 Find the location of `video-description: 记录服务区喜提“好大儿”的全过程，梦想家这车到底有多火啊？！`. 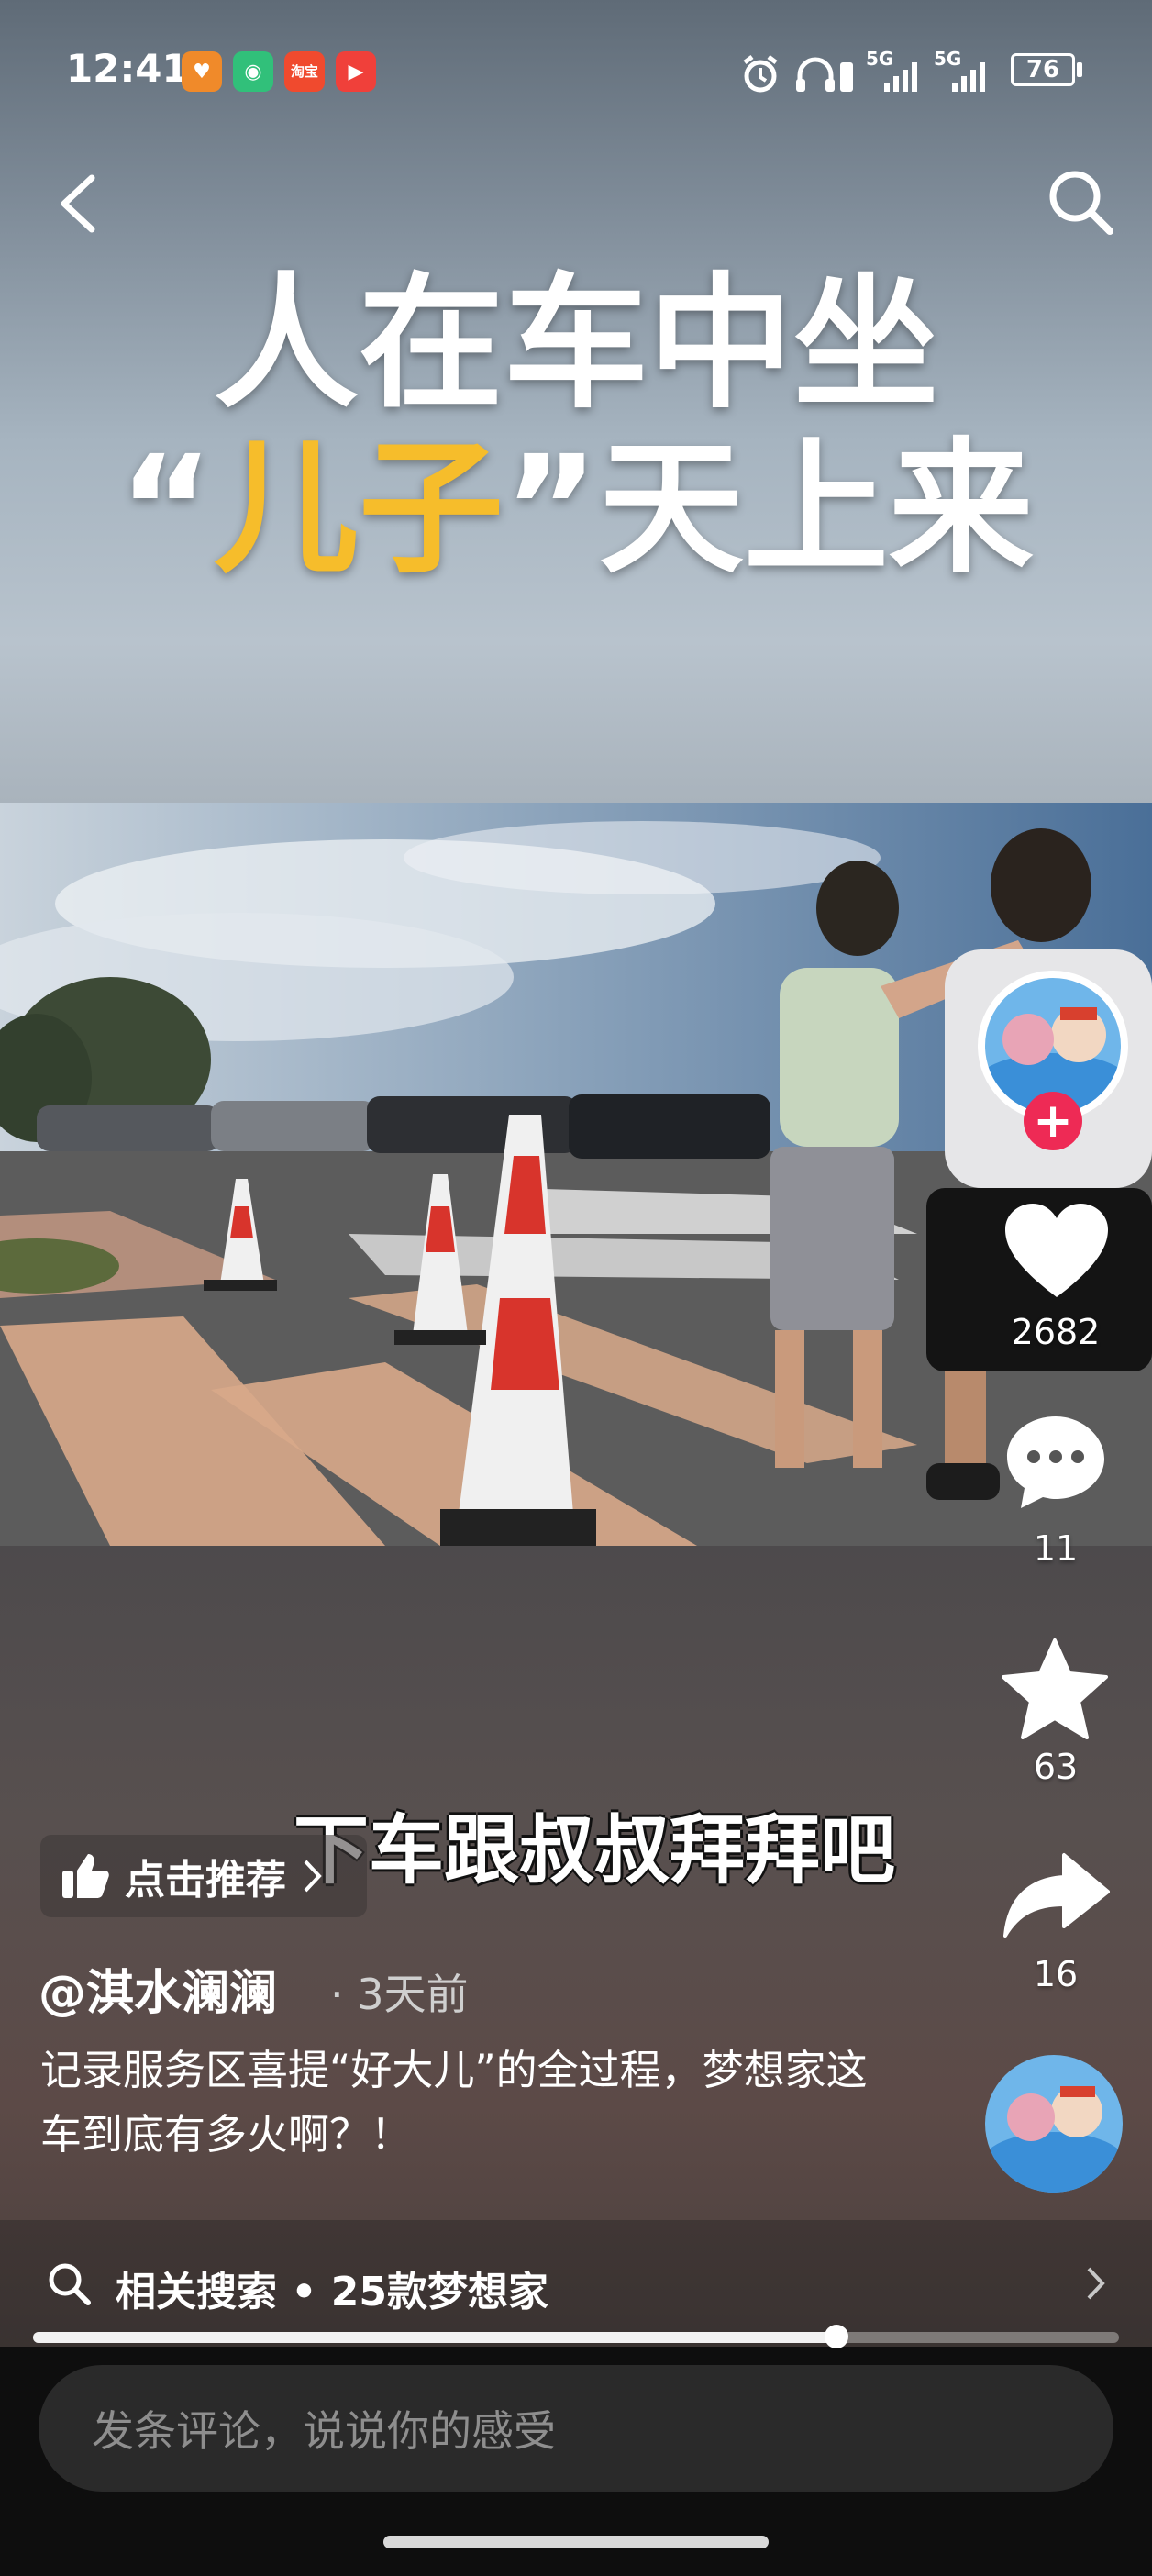

video-description: 记录服务区喜提“好大儿”的全过程，梦想家这车到底有多火啊？！ is located at coordinates (454, 2102).